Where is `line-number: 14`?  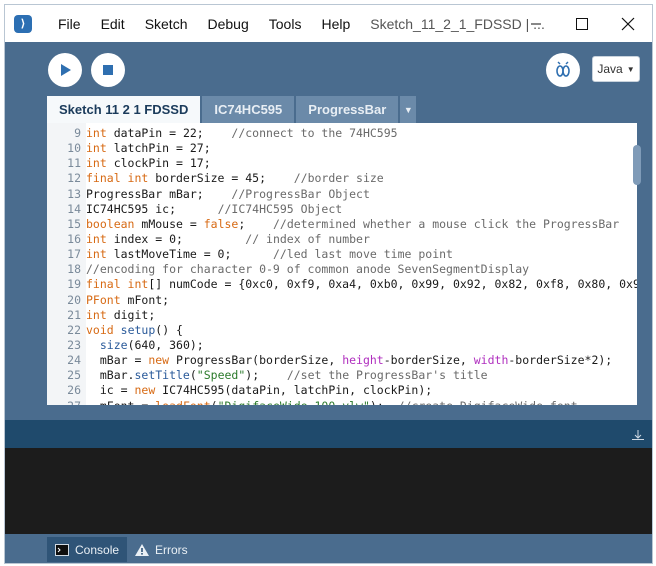 line-number: 14 is located at coordinates (74, 208).